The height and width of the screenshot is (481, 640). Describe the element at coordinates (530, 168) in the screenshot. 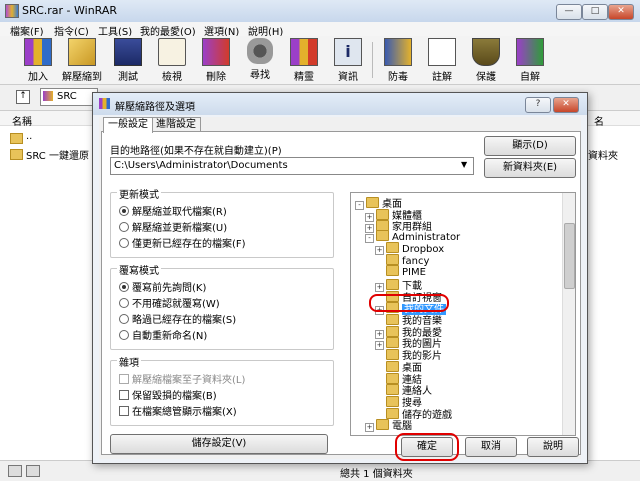

I see `new-folder-button: 新資料夾(E)` at that location.